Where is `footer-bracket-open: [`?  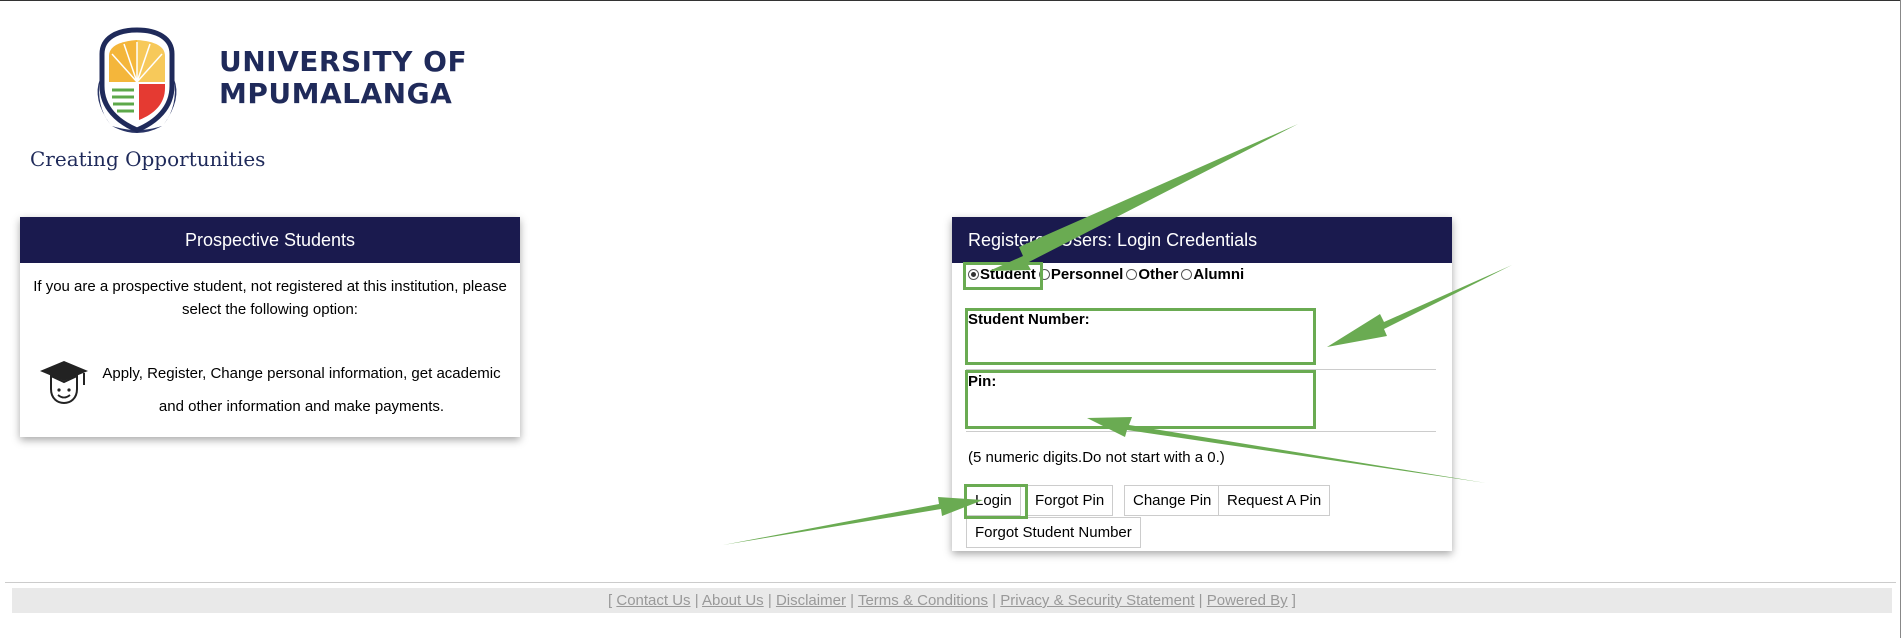
footer-bracket-open: [ is located at coordinates (610, 600).